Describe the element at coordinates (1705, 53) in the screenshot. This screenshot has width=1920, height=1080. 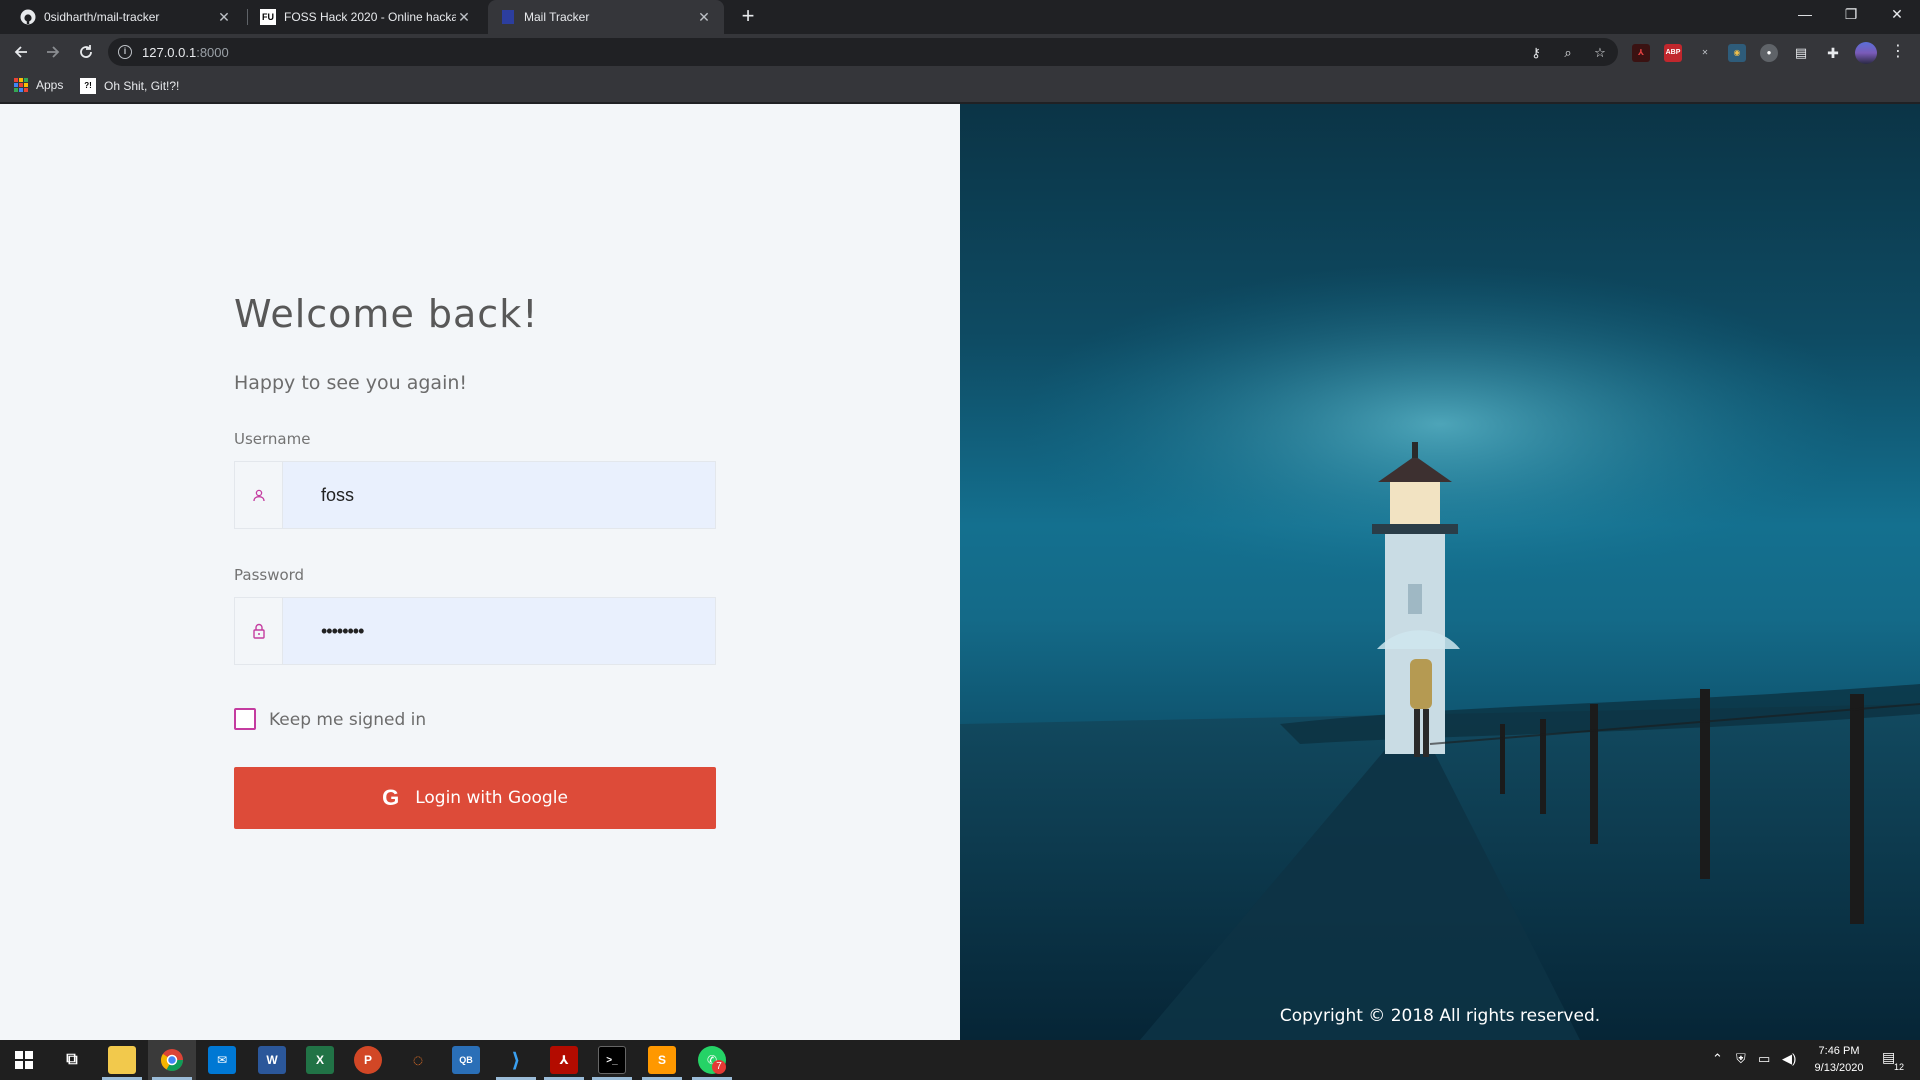
I see `x-extension-icon: ✕` at that location.